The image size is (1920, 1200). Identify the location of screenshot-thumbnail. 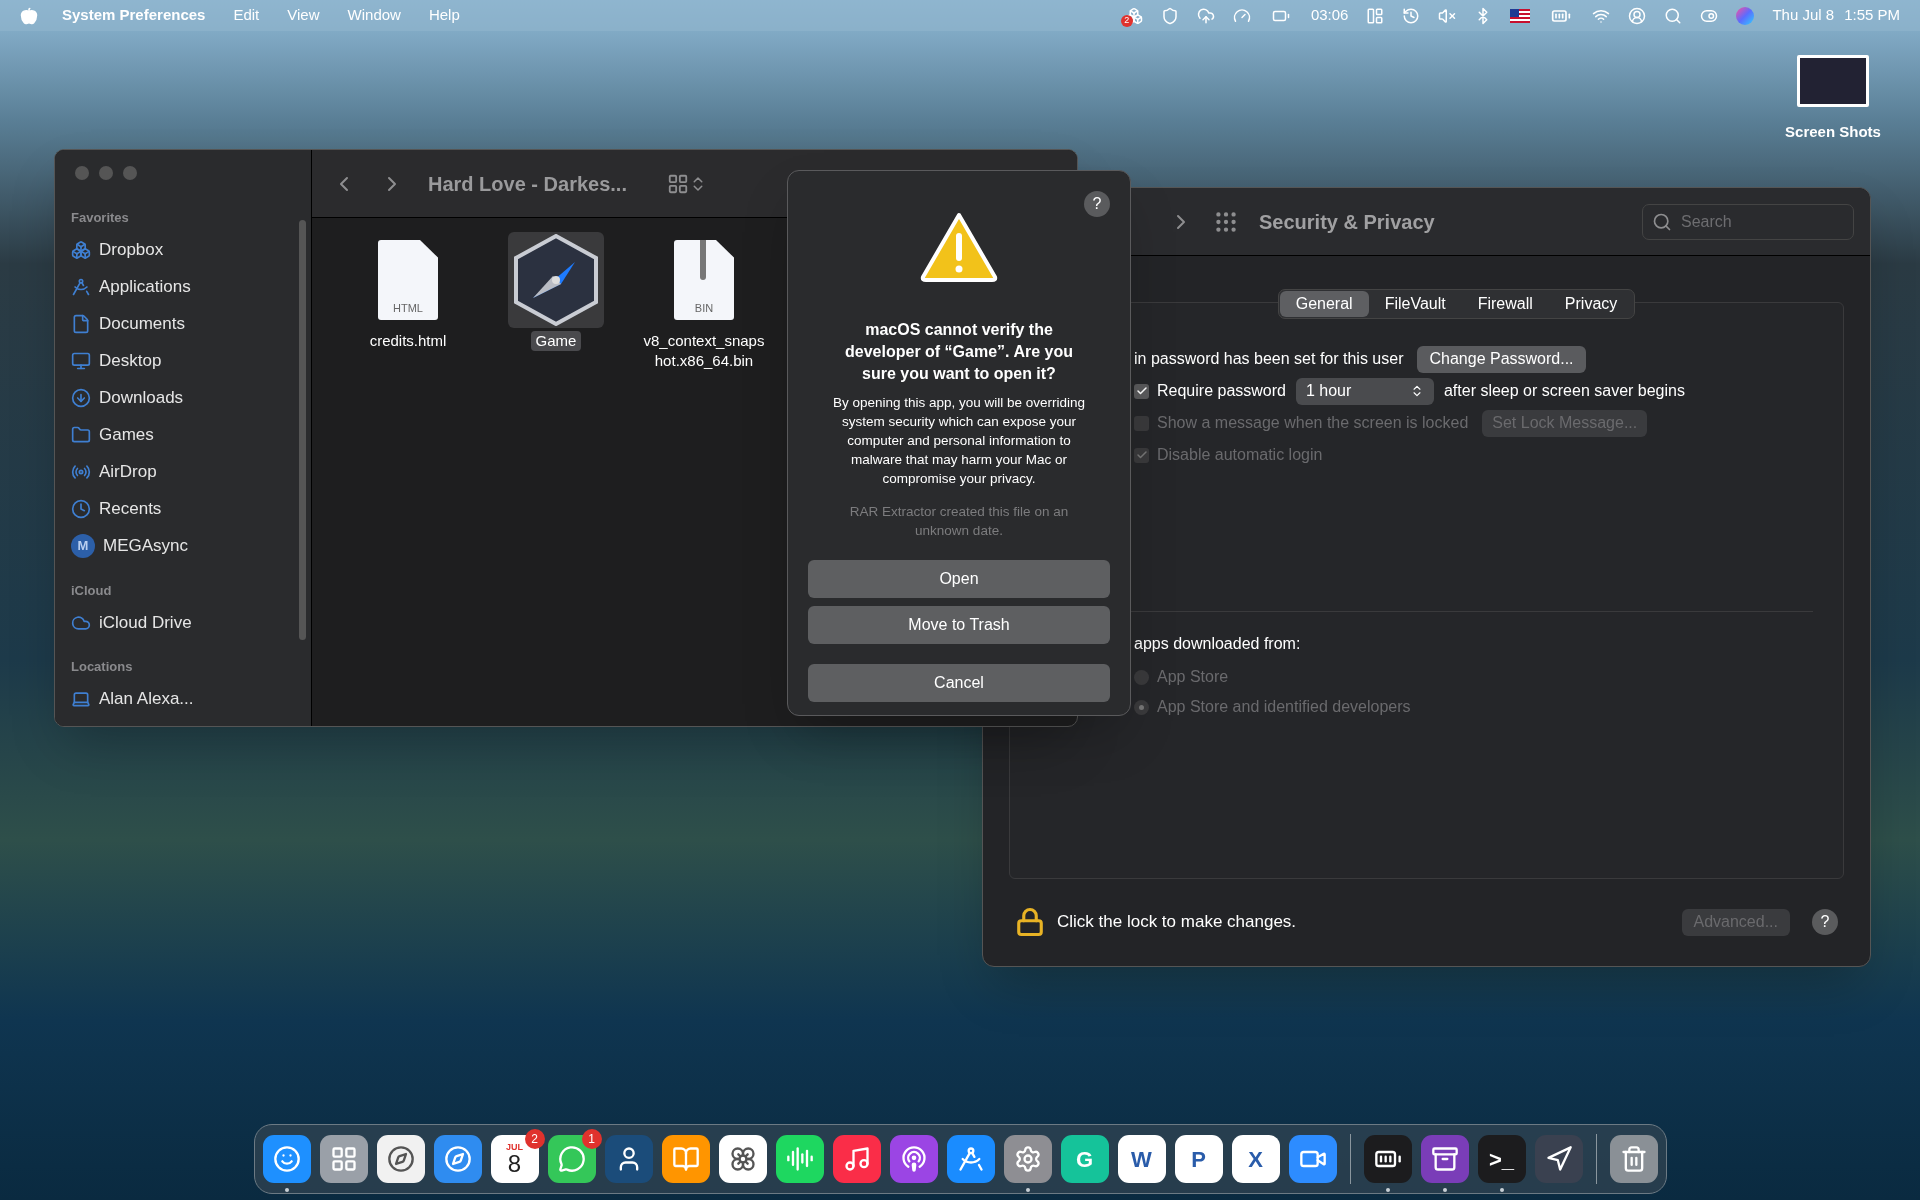
(1833, 81).